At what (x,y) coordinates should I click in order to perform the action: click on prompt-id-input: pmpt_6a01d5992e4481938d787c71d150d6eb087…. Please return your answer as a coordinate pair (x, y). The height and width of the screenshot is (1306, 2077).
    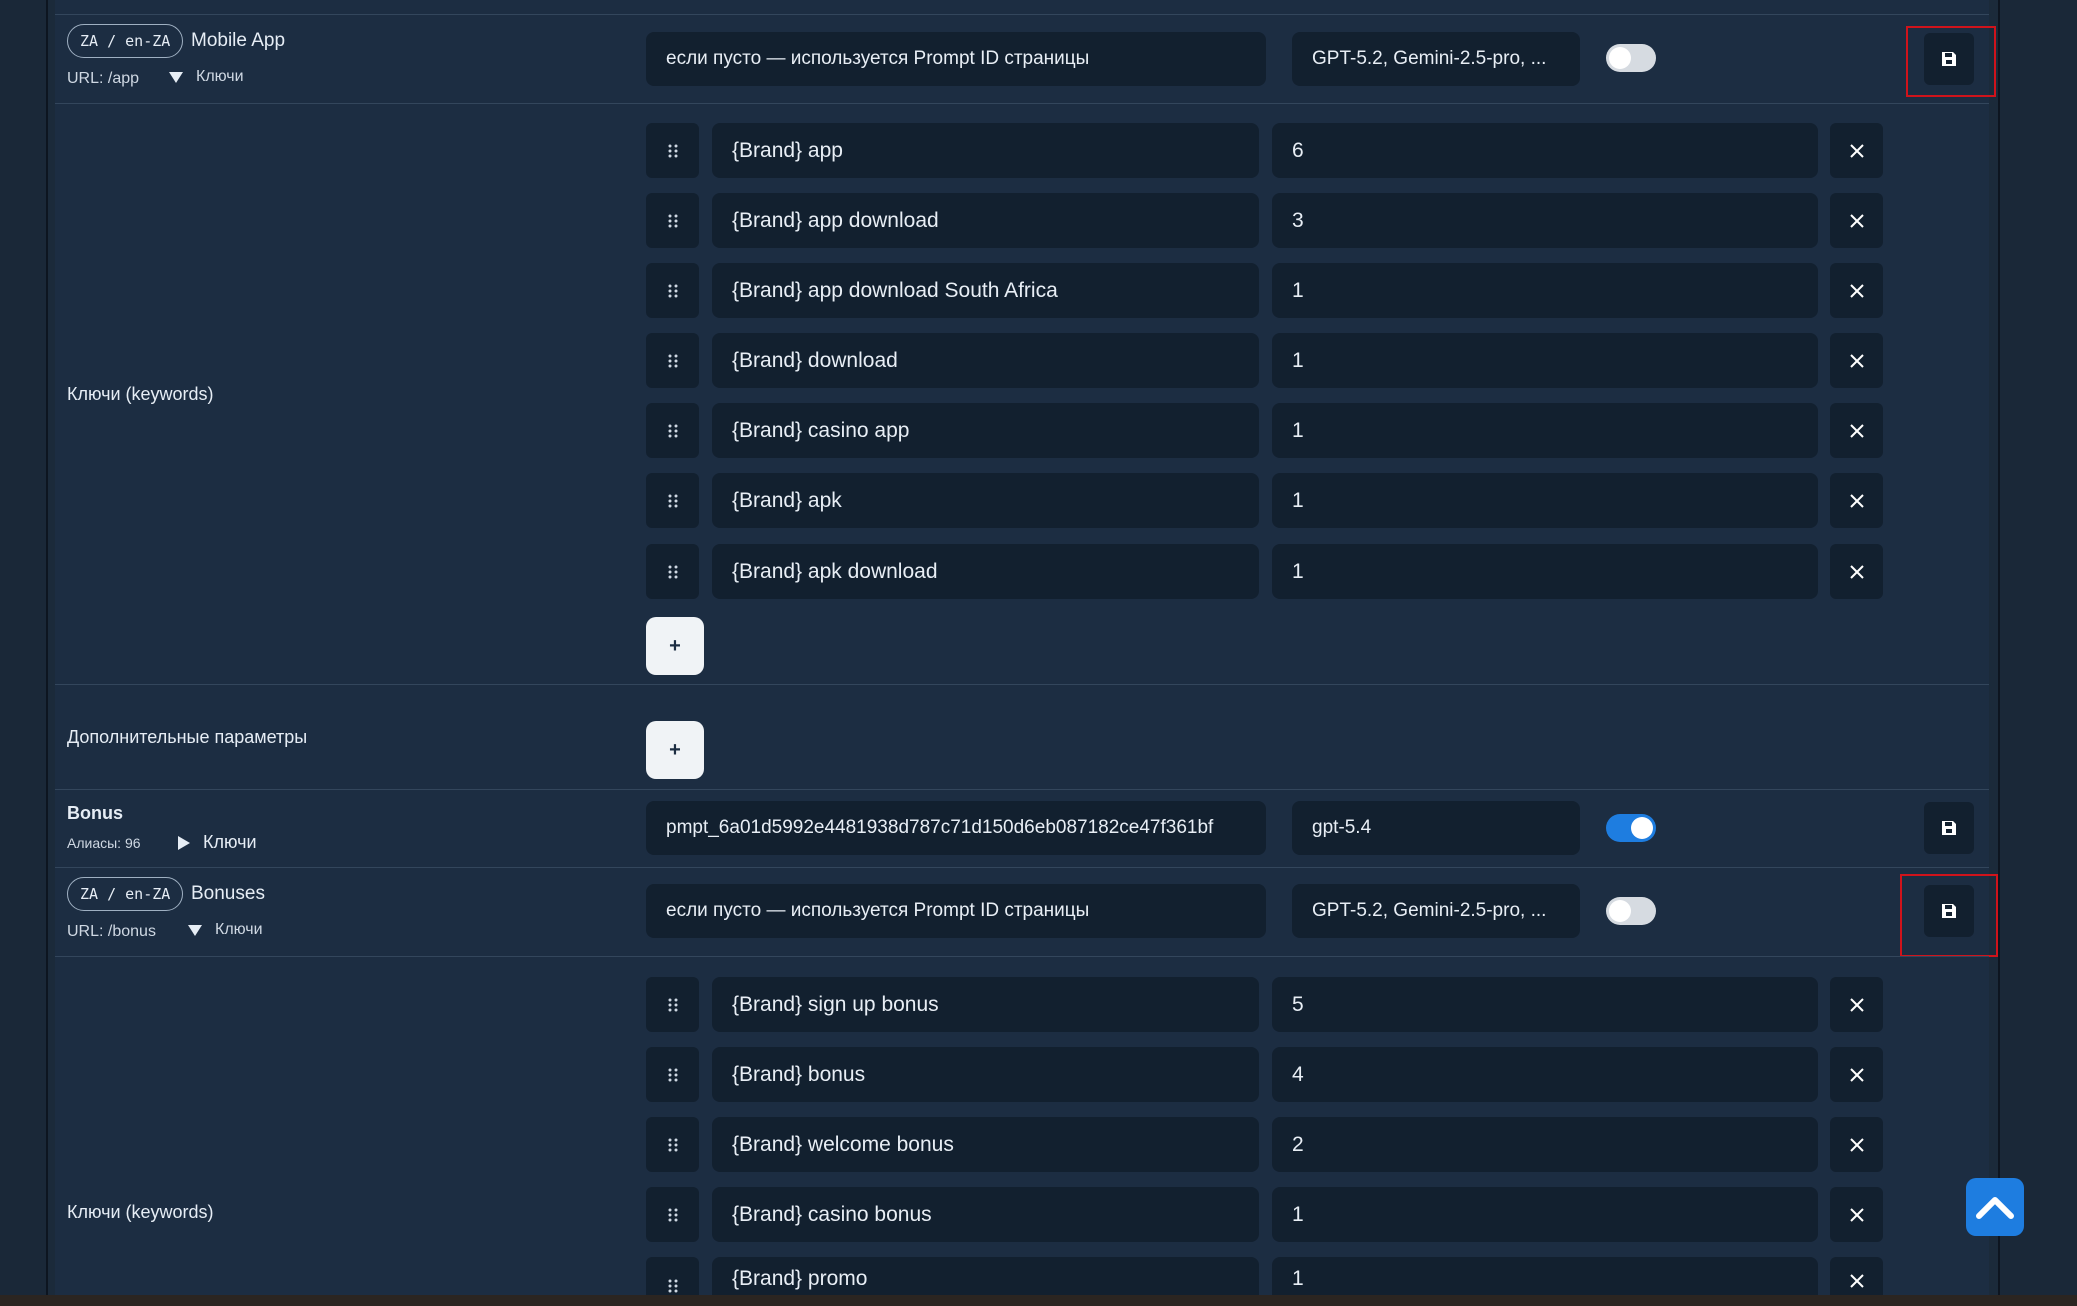
    Looking at the image, I should click on (956, 828).